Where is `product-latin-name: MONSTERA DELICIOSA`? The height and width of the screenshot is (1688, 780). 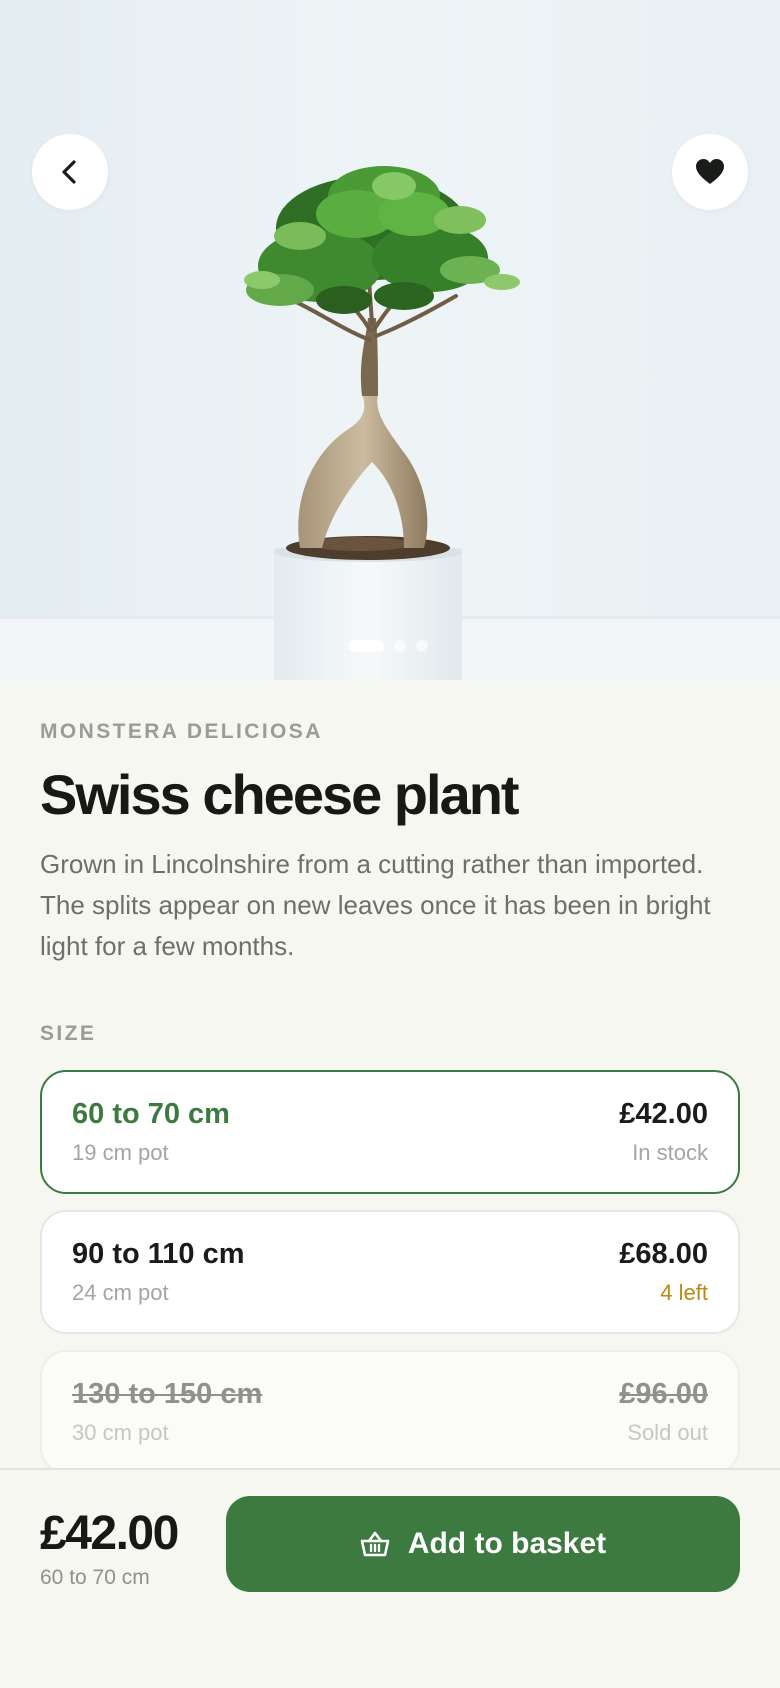
product-latin-name: MONSTERA DELICIOSA is located at coordinates (181, 731).